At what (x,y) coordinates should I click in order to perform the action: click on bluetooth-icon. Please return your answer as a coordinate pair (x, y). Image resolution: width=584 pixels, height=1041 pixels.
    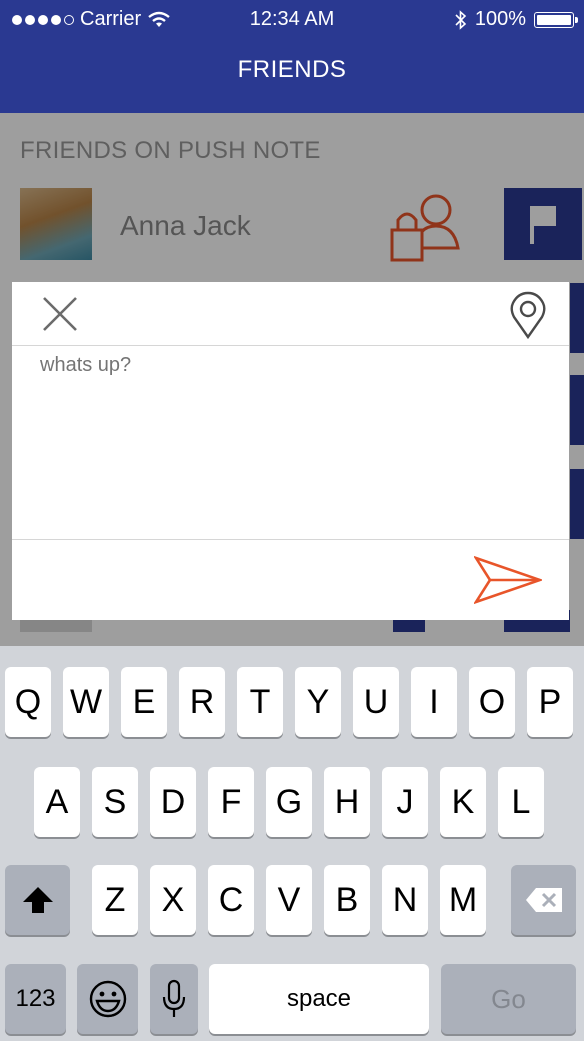
    Looking at the image, I should click on (461, 19).